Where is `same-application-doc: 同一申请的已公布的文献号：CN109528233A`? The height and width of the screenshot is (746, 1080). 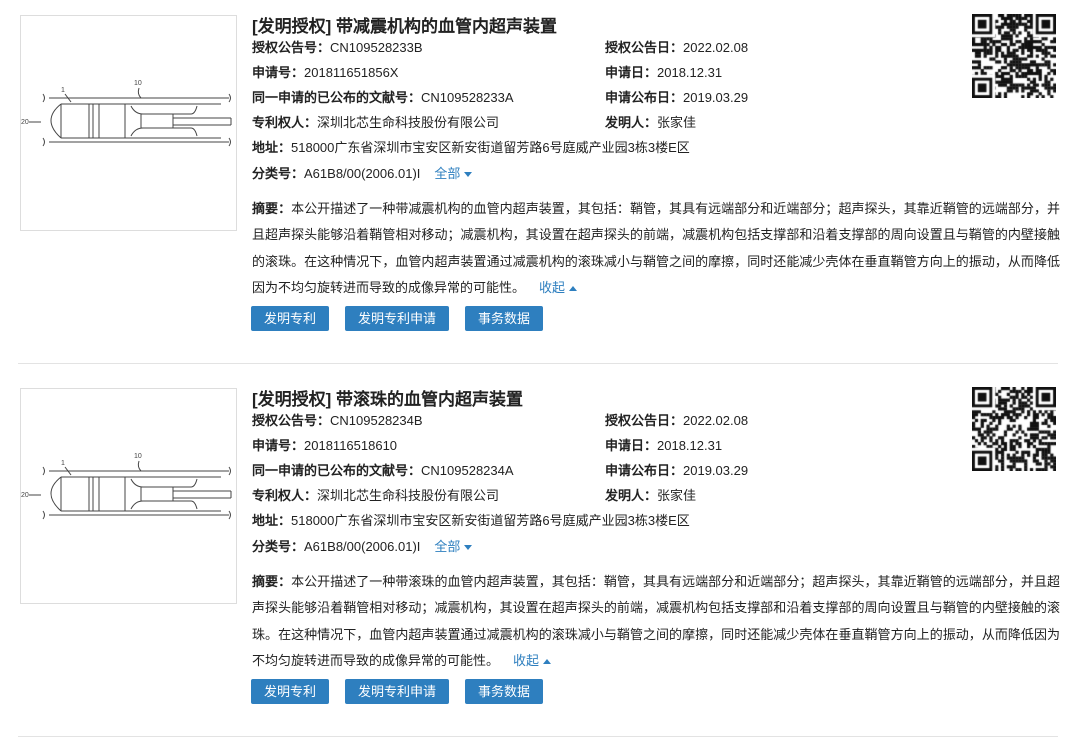 same-application-doc: 同一申请的已公布的文献号：CN109528233A is located at coordinates (383, 97).